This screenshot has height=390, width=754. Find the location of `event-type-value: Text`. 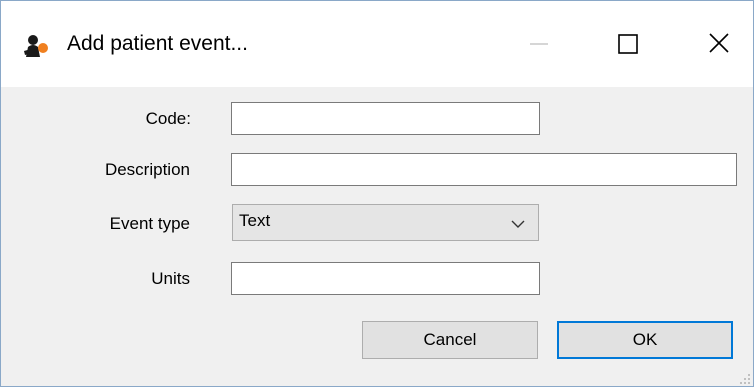

event-type-value: Text is located at coordinates (255, 220).